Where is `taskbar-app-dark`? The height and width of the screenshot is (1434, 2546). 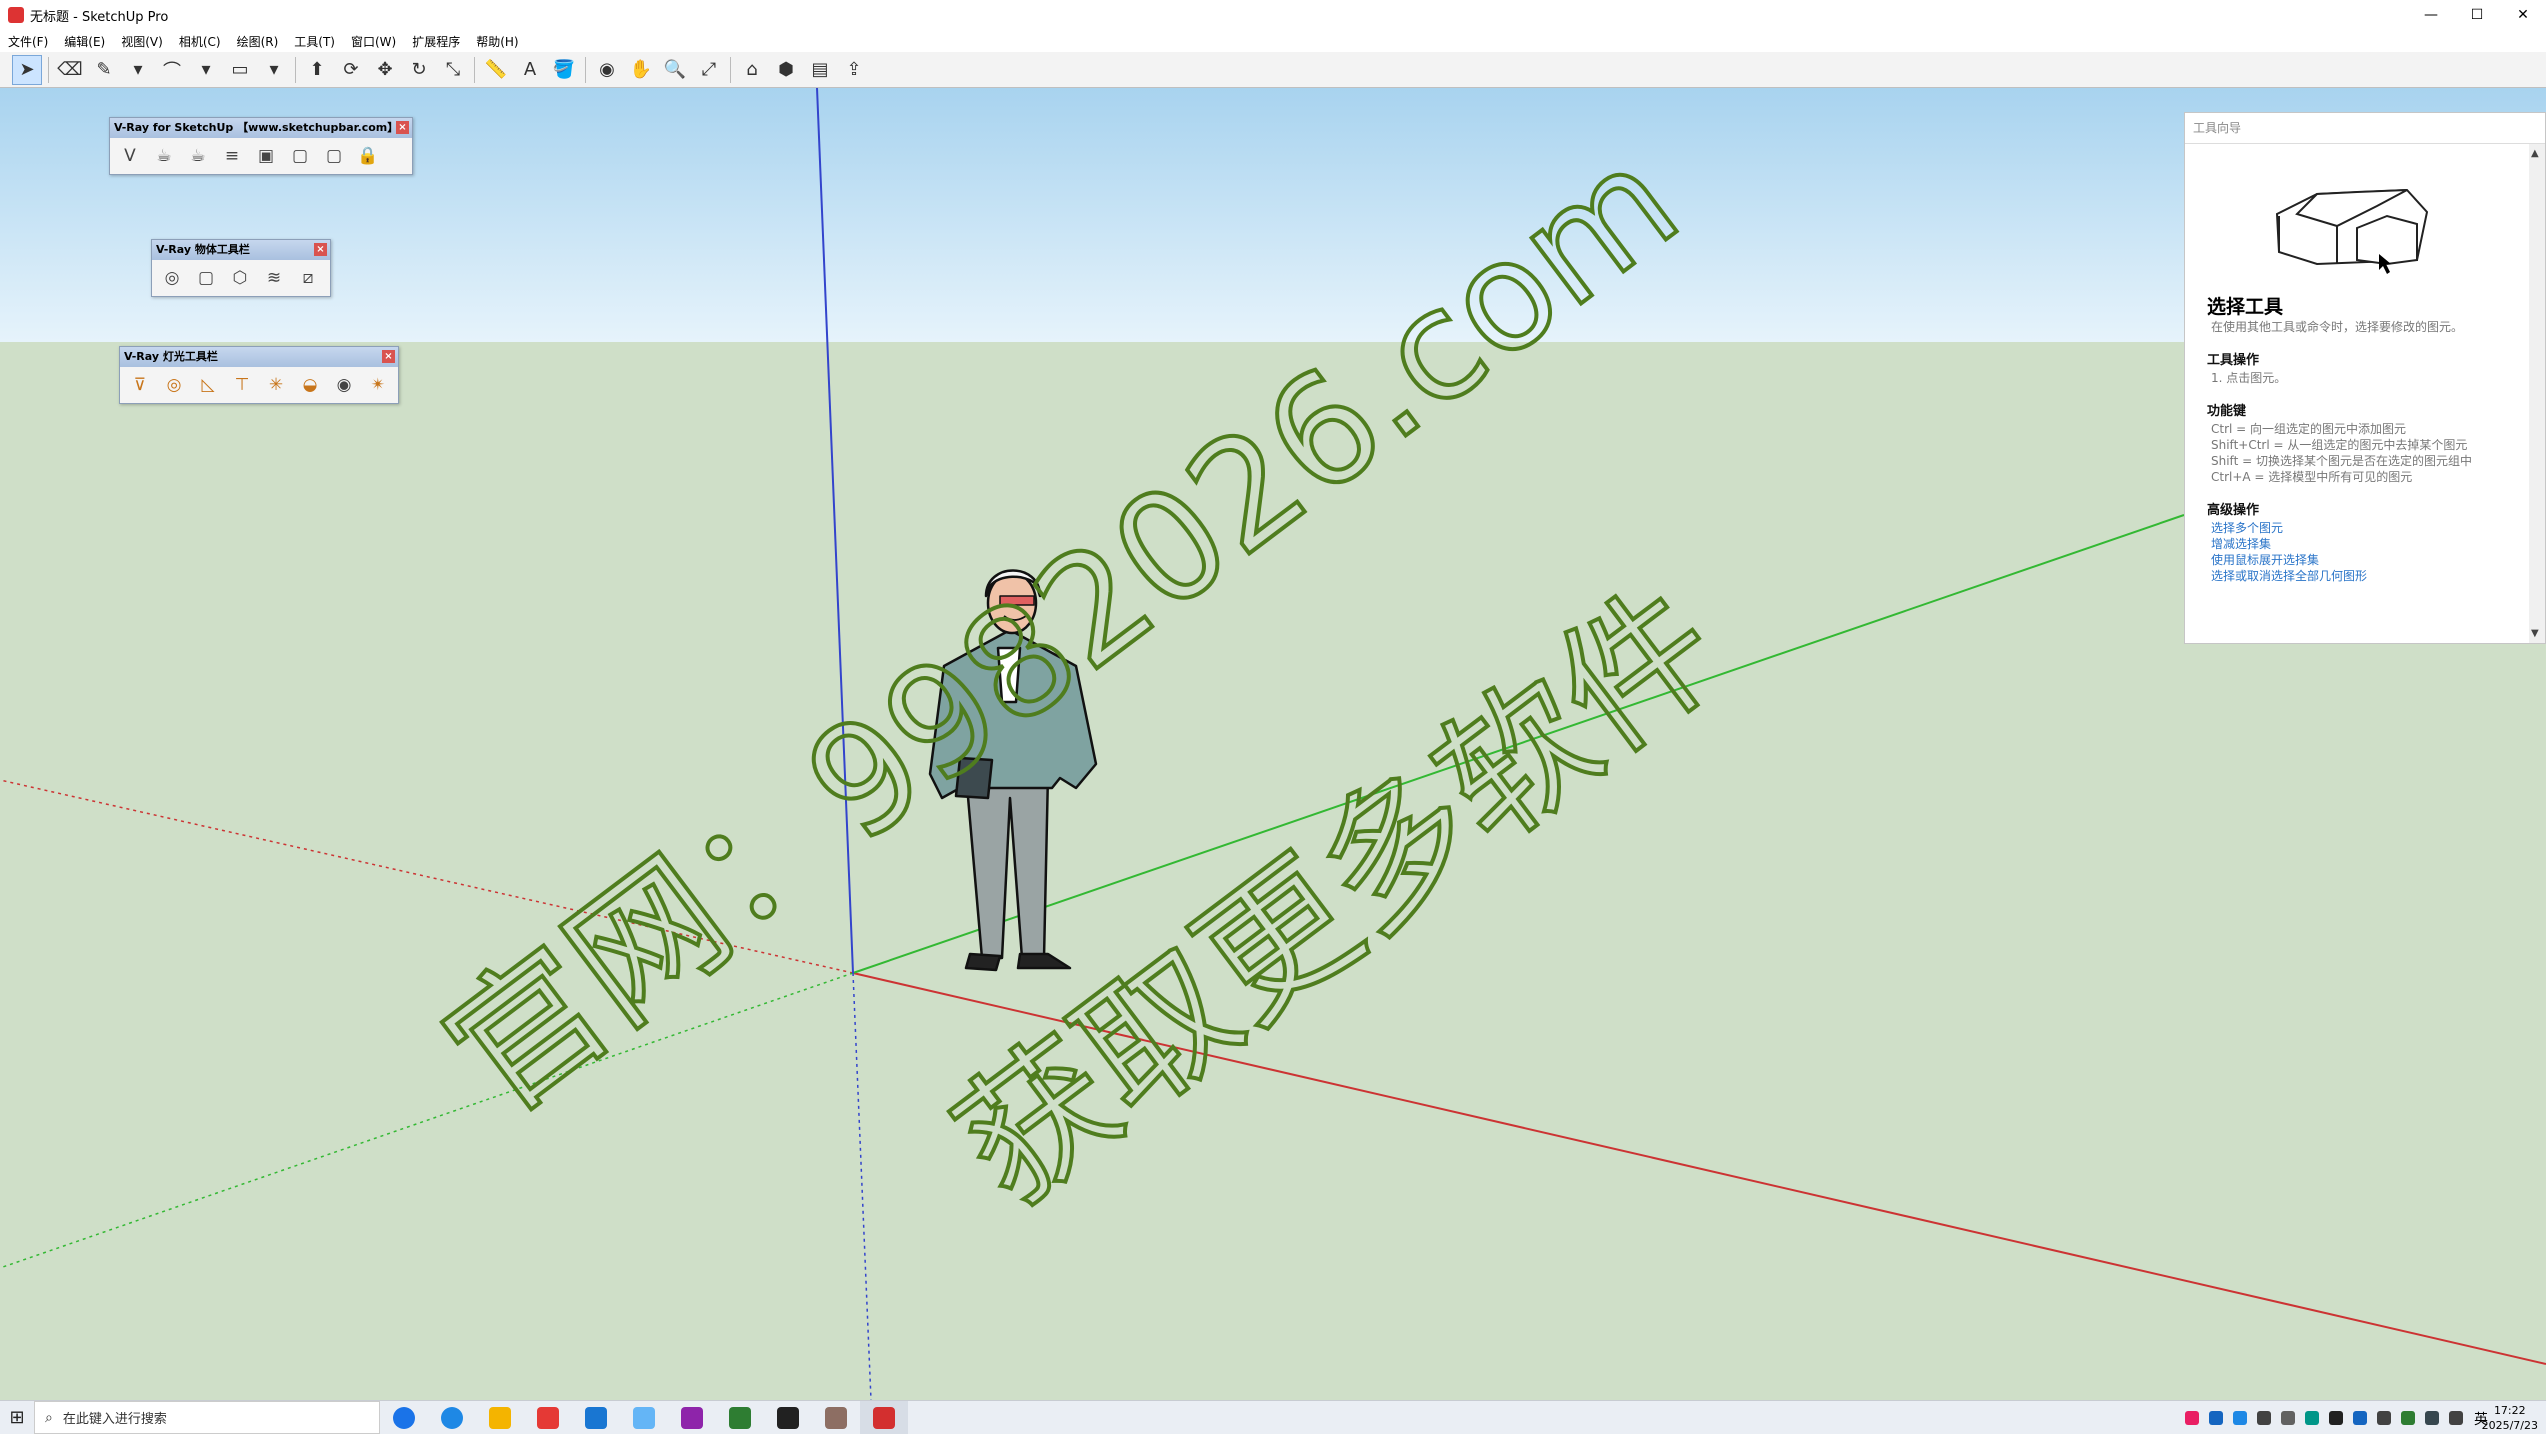 taskbar-app-dark is located at coordinates (788, 1417).